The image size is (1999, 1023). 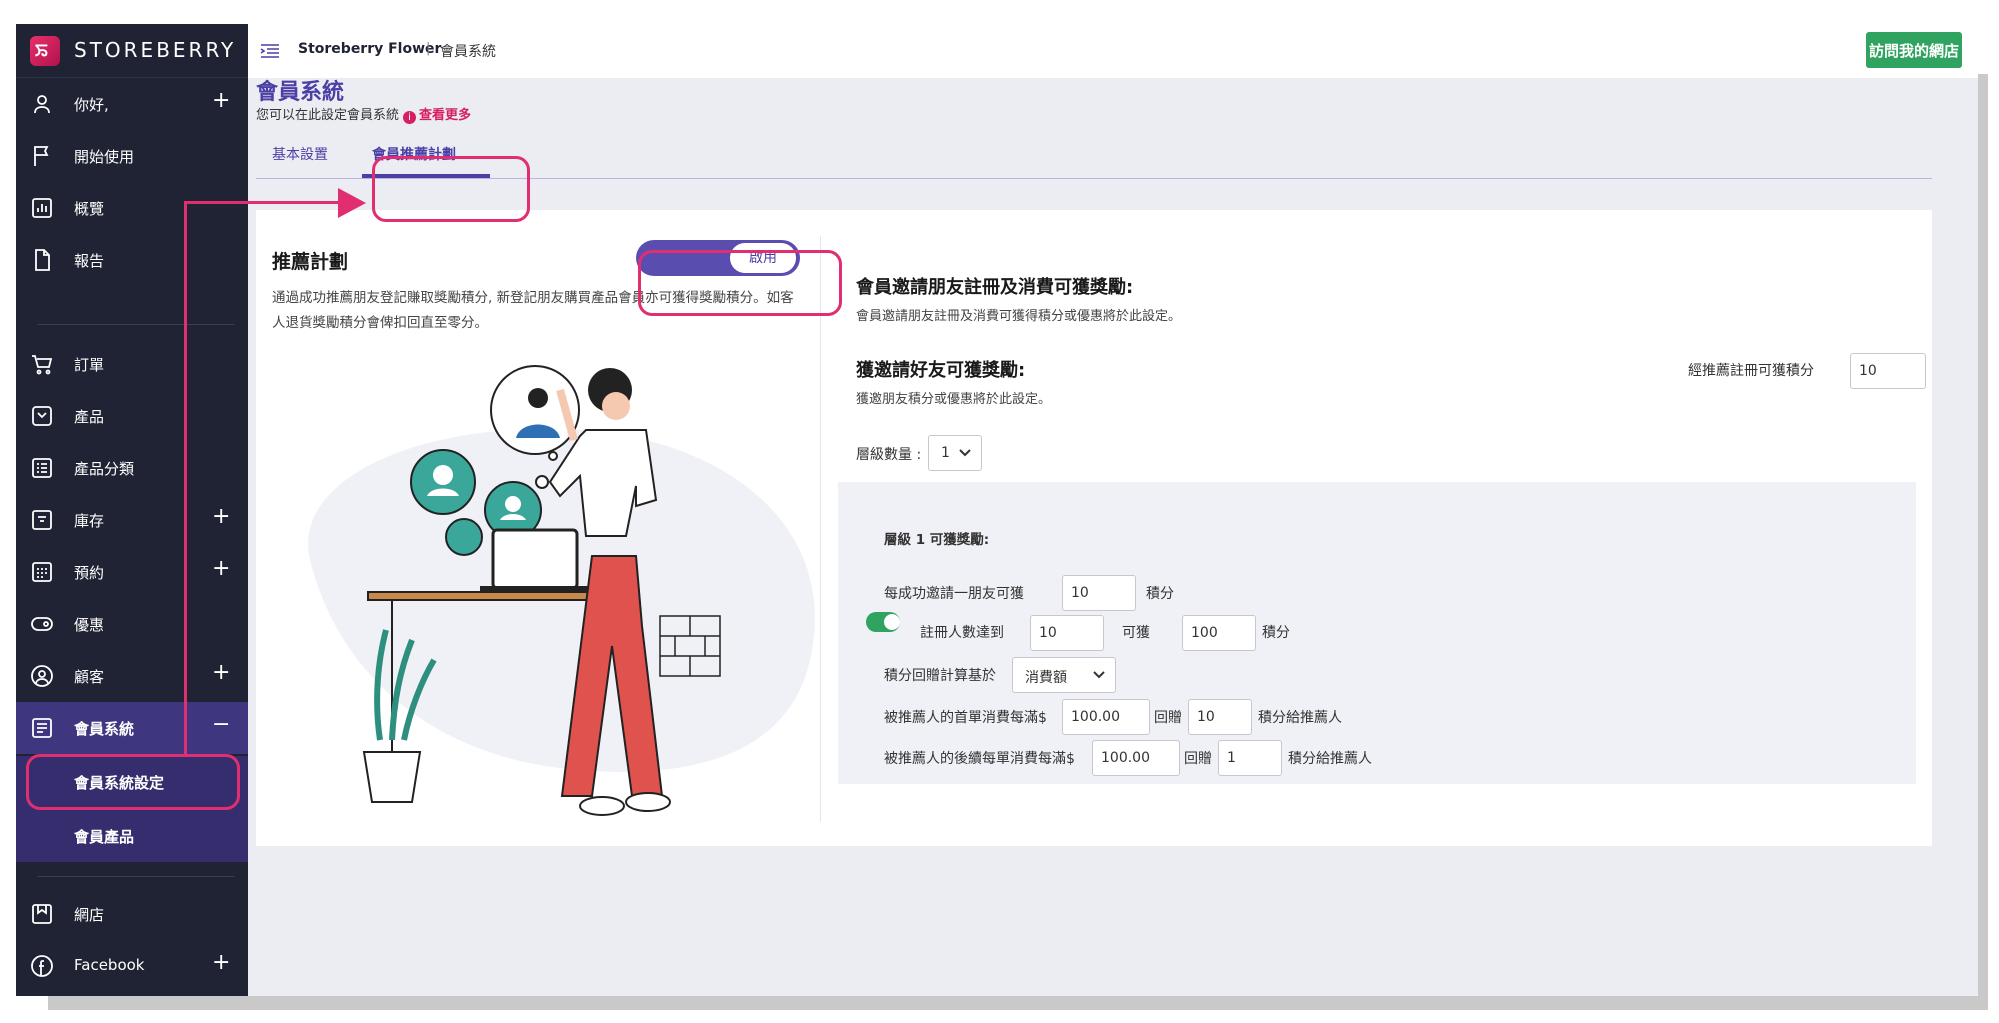 I want to click on referral-illustration, so click(x=561, y=590).